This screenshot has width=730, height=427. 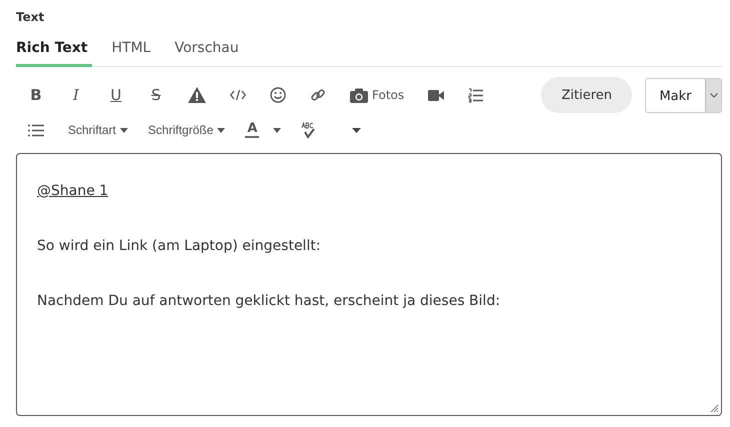 I want to click on code-icon, so click(x=238, y=95).